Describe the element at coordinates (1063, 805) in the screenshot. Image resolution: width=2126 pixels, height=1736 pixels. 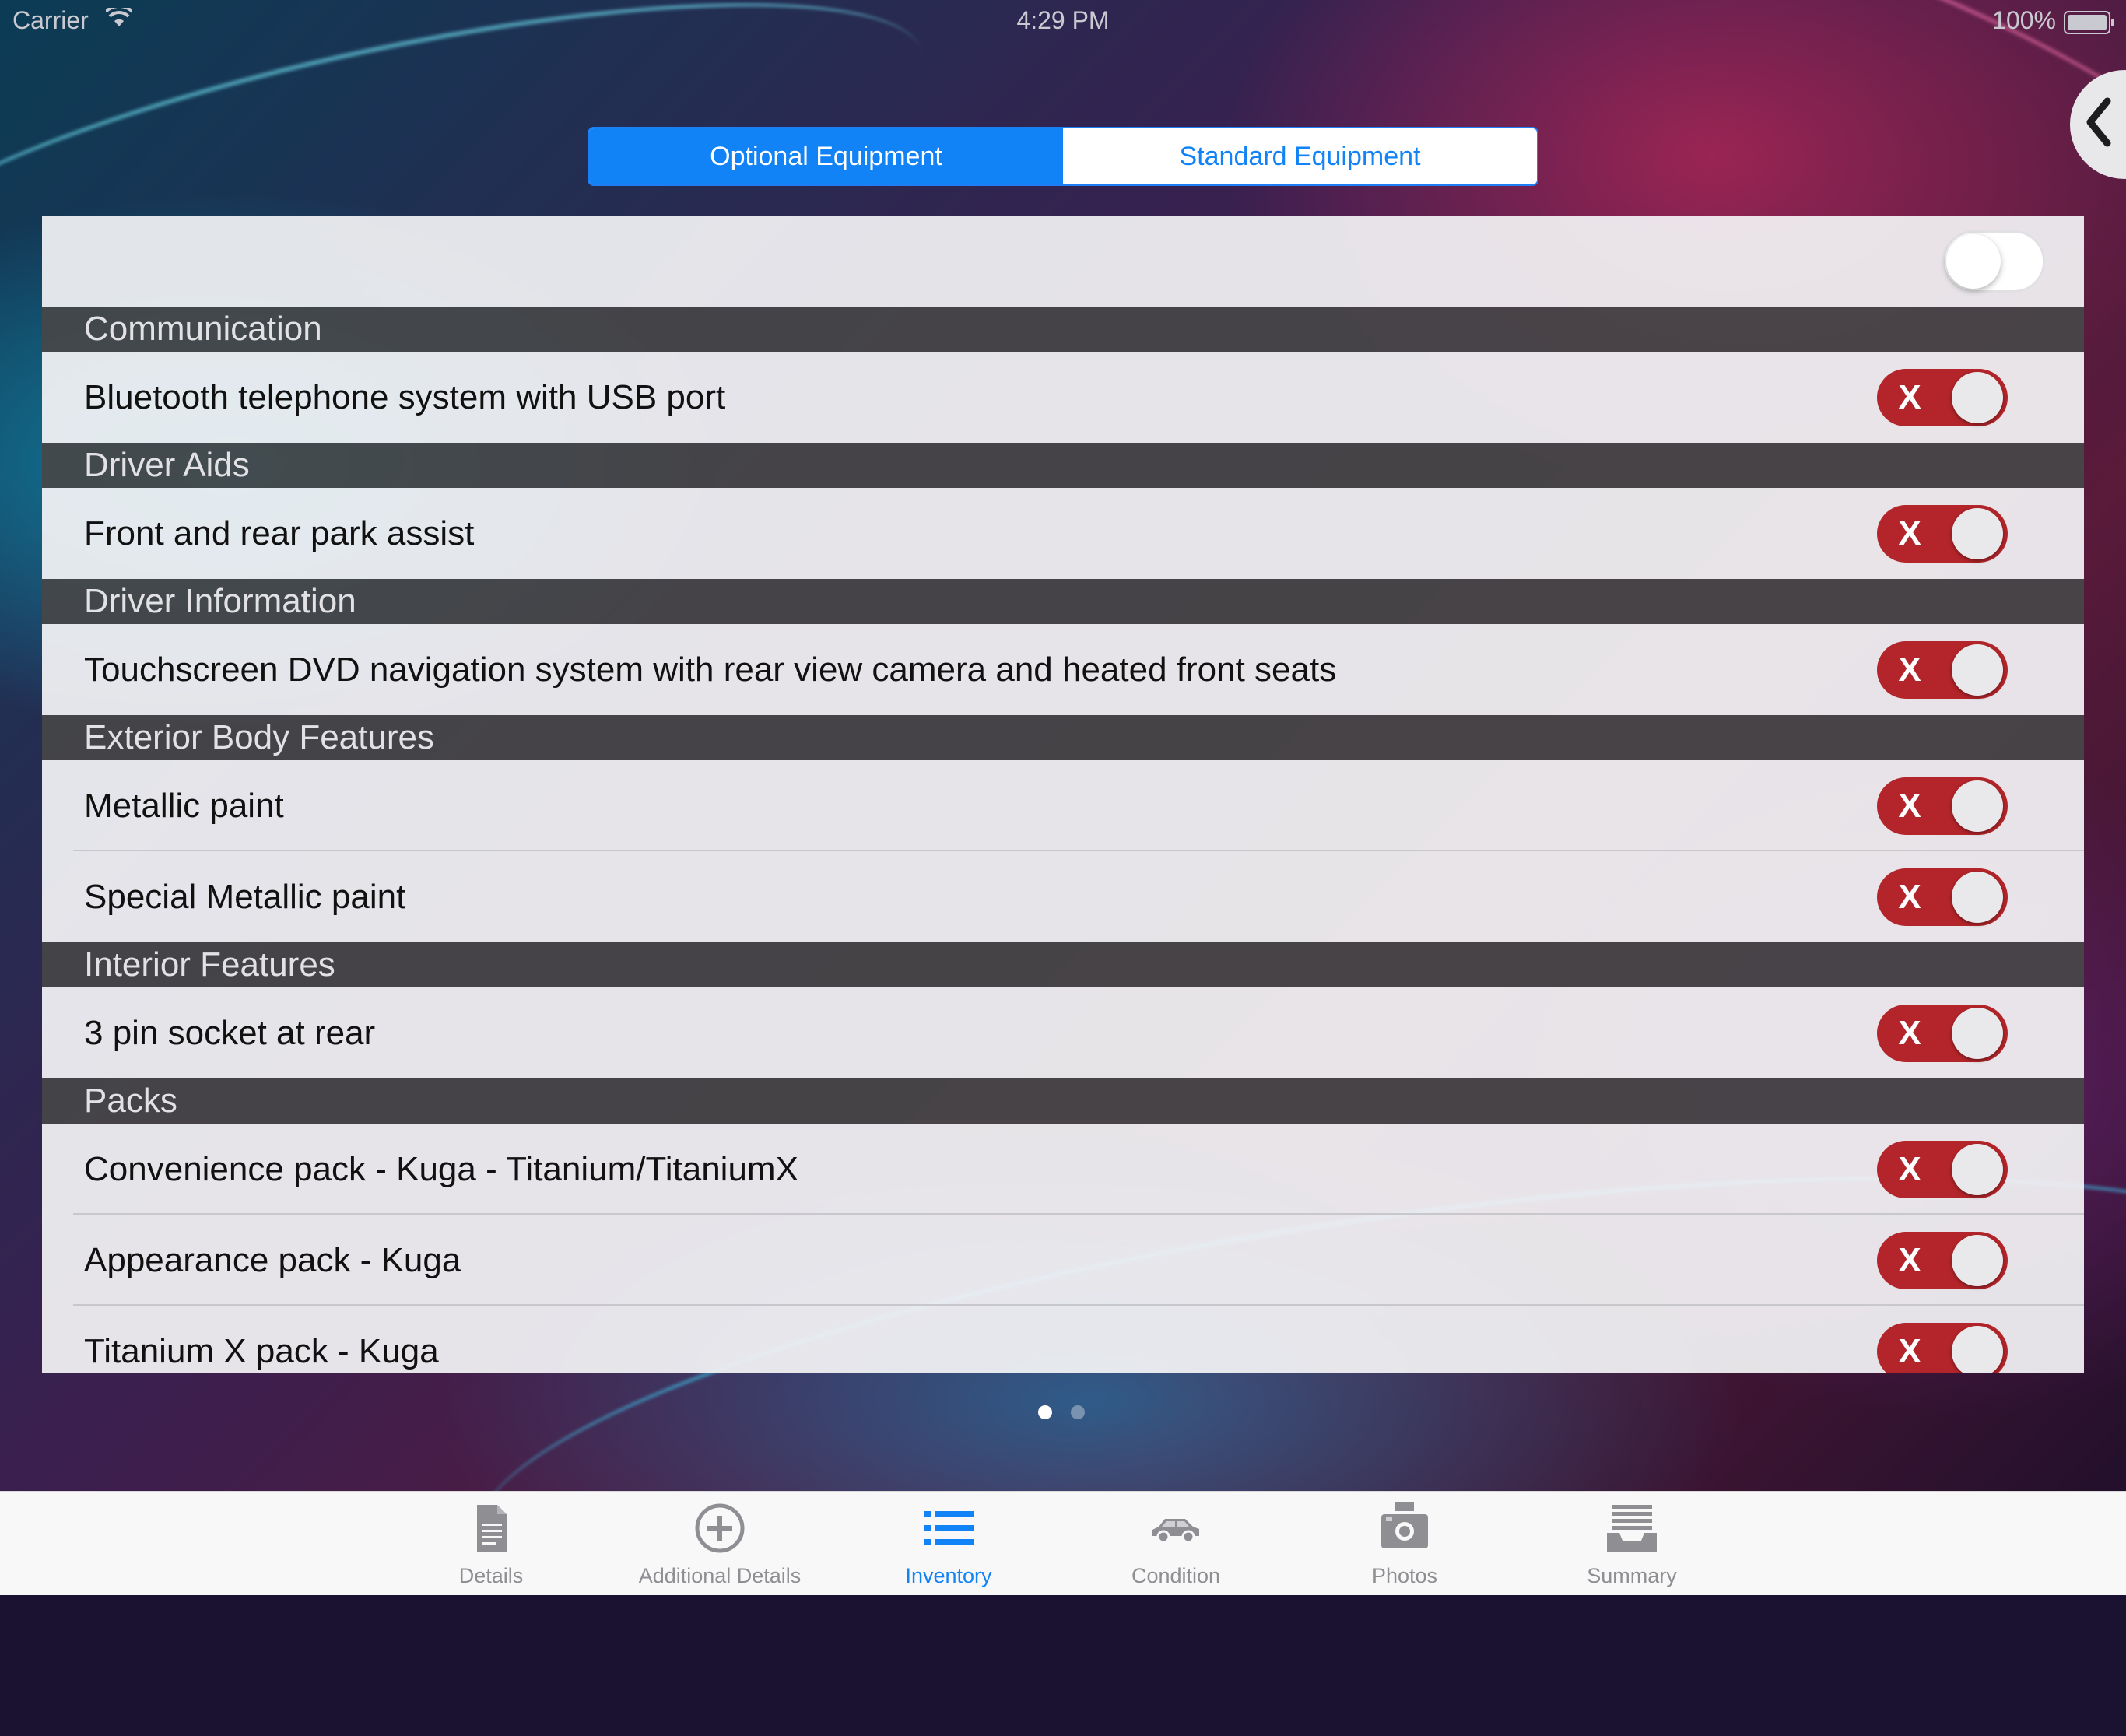
I see `list-item: Metallic paint X` at that location.